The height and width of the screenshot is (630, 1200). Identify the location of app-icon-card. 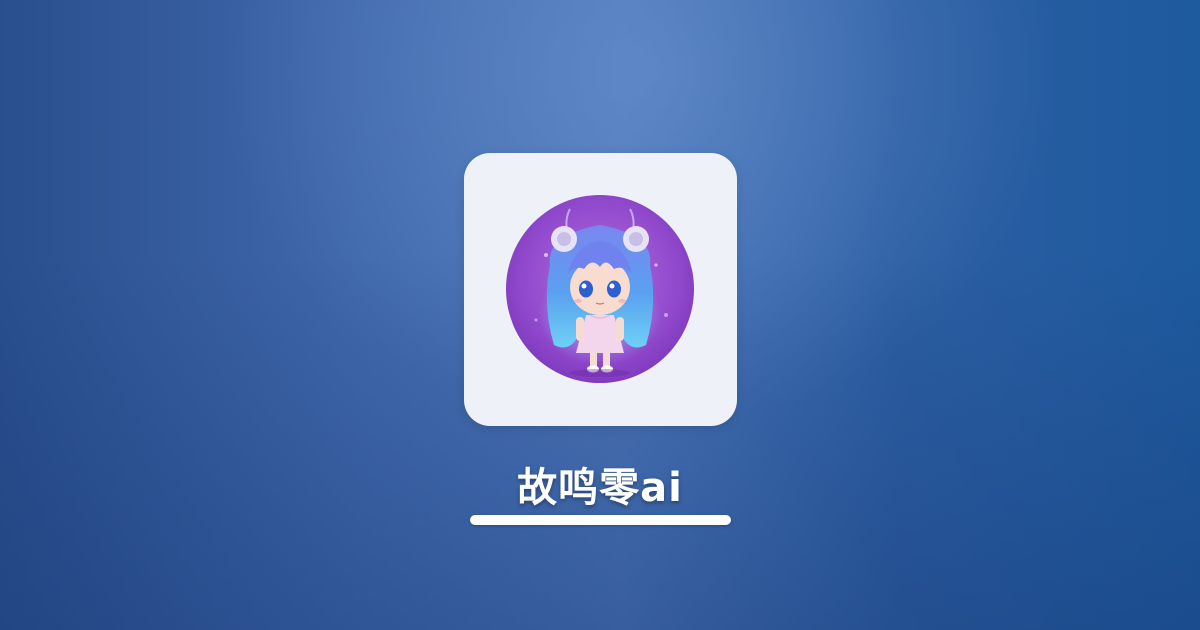
(600, 289).